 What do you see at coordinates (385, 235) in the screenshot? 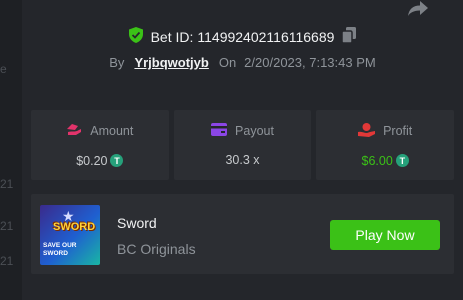
I see `play-now-button: Play Now` at bounding box center [385, 235].